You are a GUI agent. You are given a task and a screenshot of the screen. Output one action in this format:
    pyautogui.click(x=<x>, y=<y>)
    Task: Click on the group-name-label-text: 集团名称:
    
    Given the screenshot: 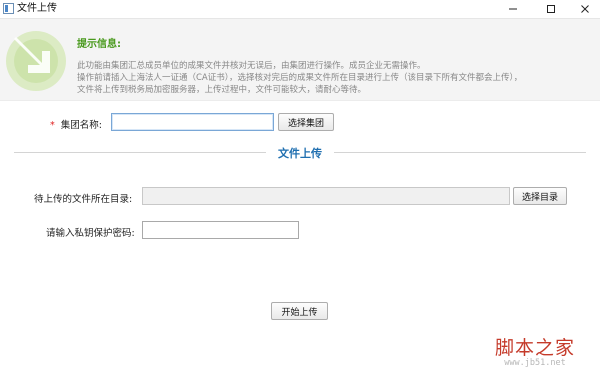 What is the action you would take?
    pyautogui.click(x=81, y=125)
    